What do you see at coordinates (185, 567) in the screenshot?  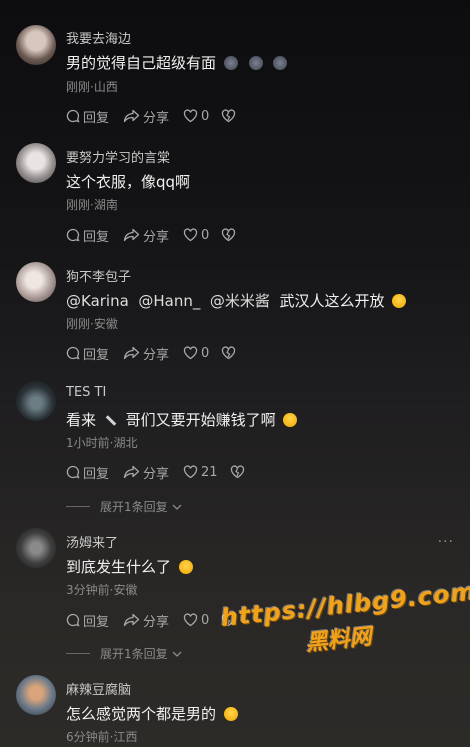 I see `yum-emoji-icon` at bounding box center [185, 567].